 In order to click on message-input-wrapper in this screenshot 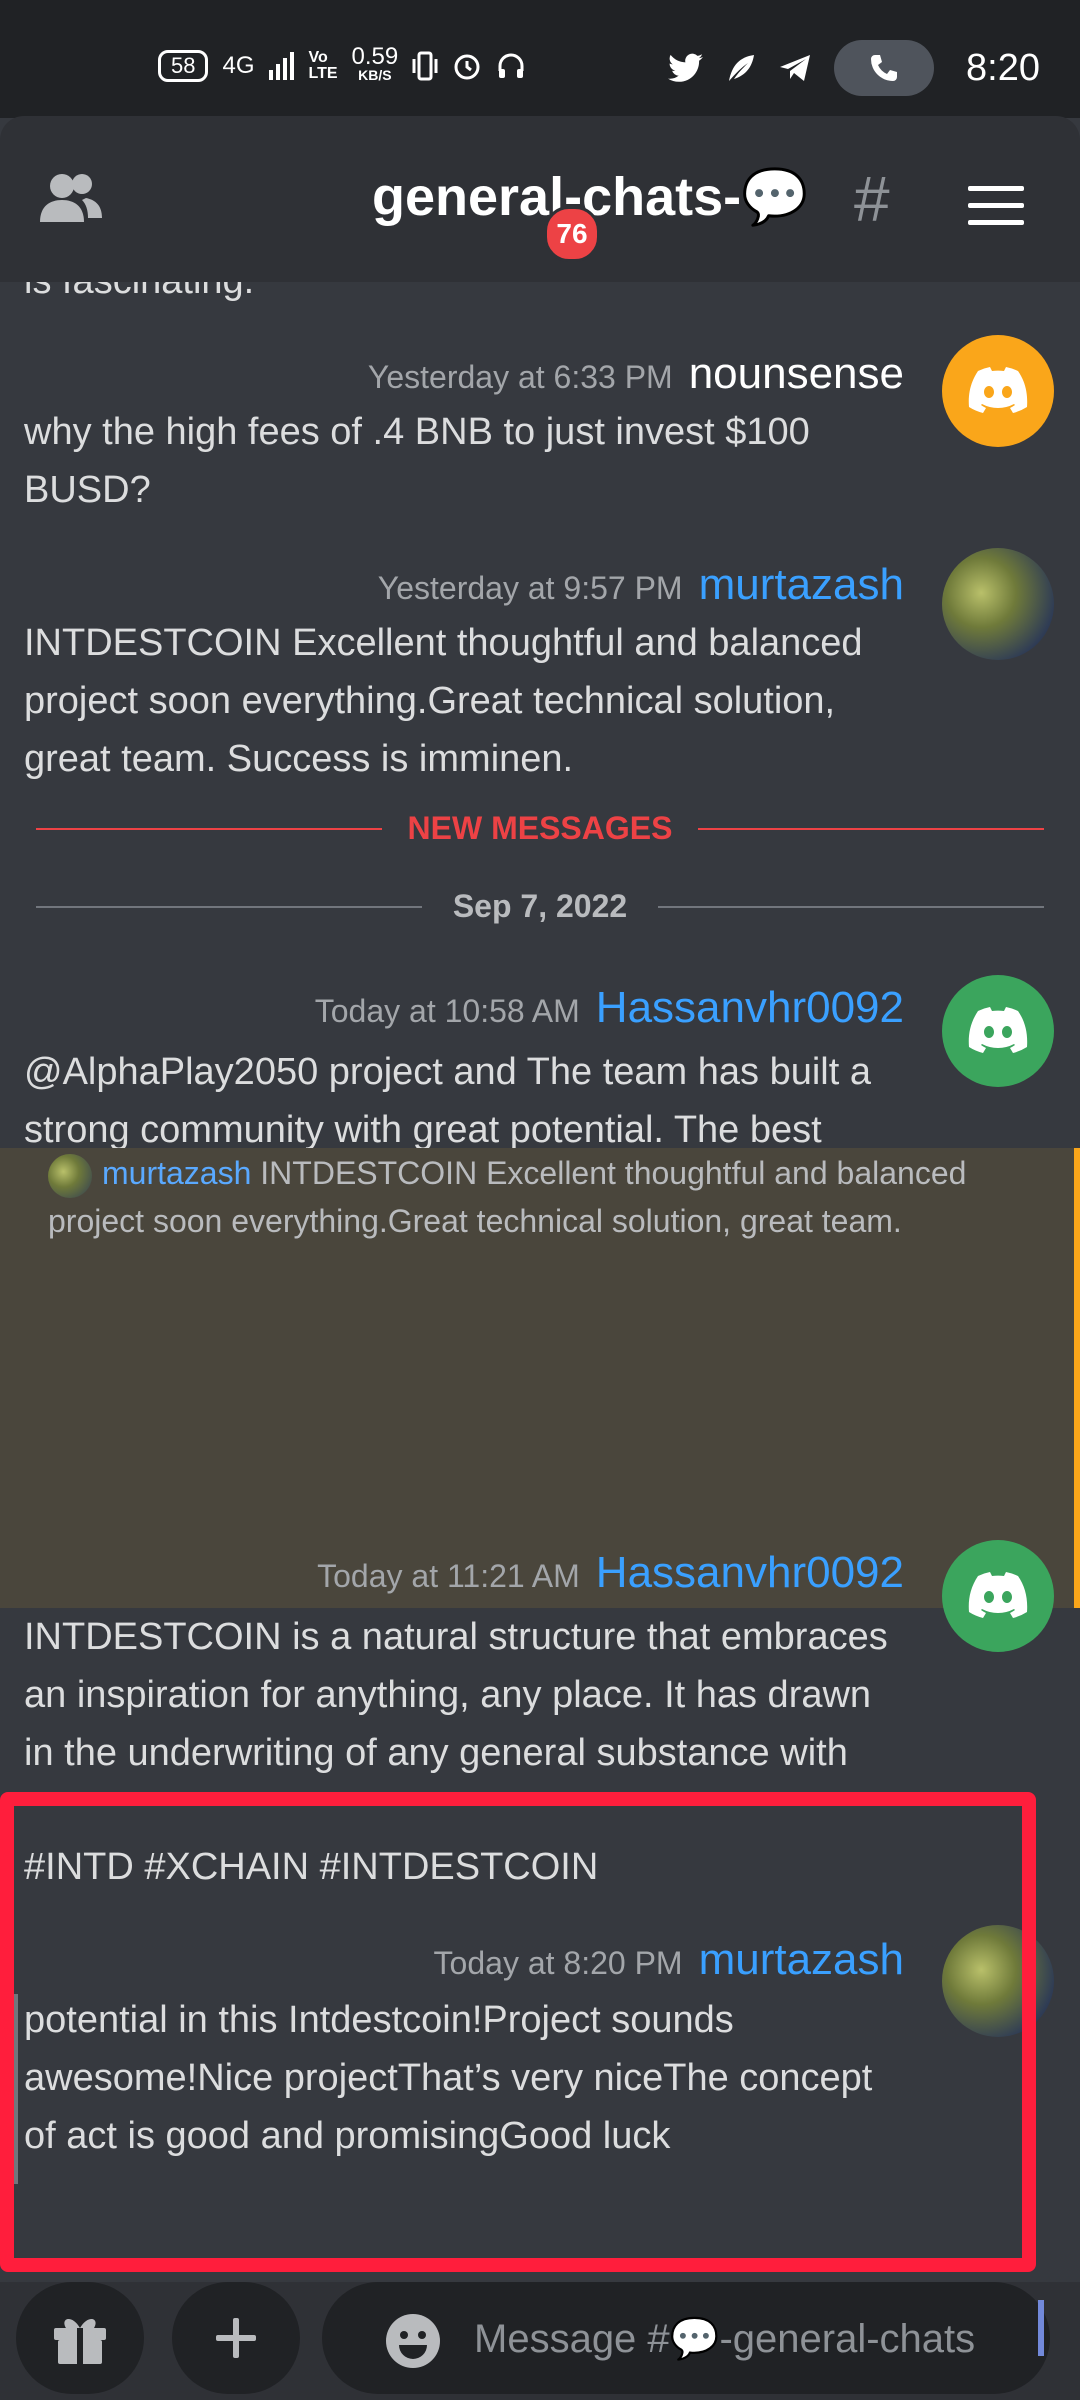, I will do `click(686, 2339)`.